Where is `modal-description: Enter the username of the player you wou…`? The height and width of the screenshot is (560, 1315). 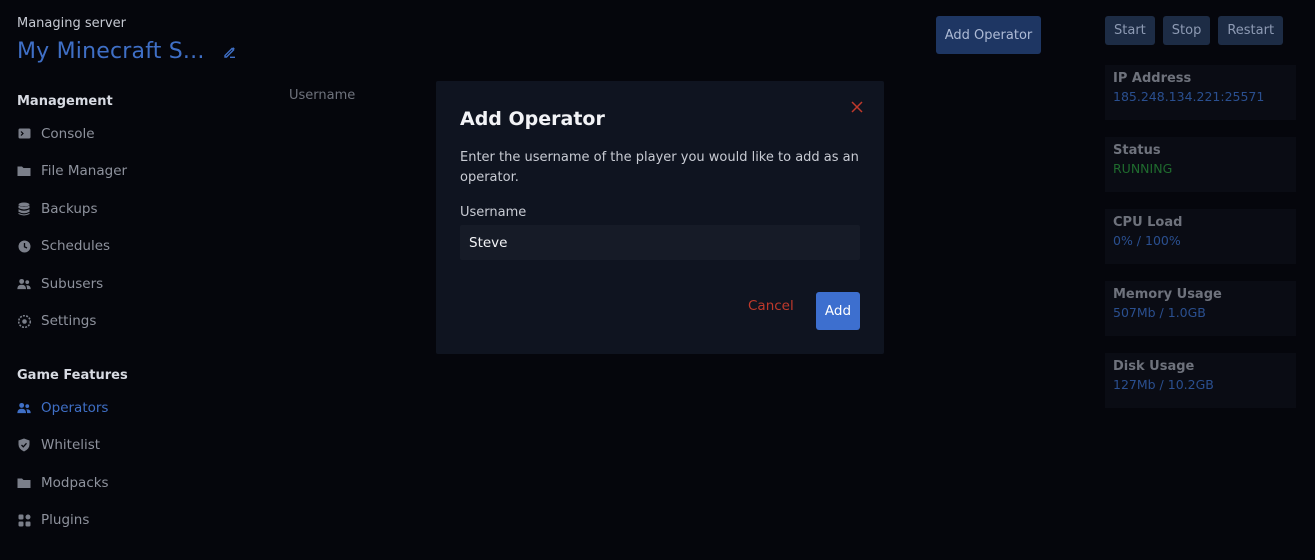
modal-description: Enter the username of the player you wou… is located at coordinates (659, 167).